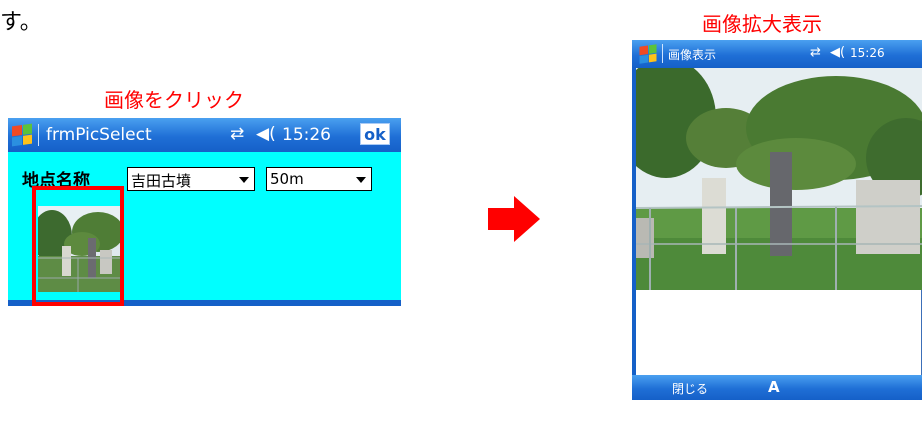  I want to click on right-arrow-icon, so click(514, 221).